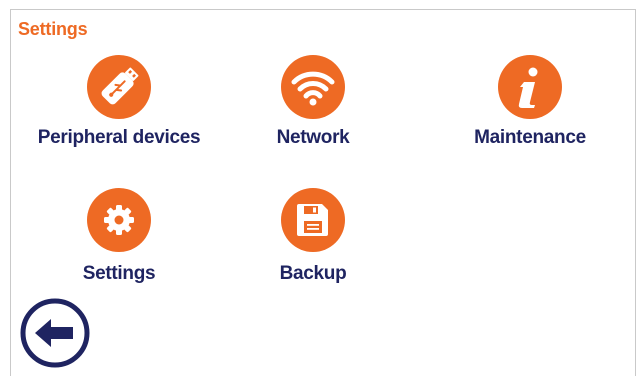  I want to click on gear-icon, so click(119, 220).